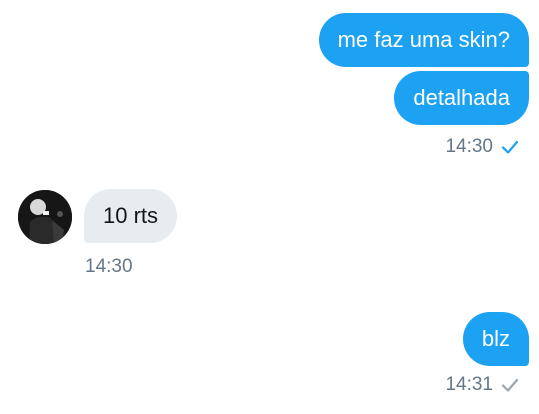  I want to click on message-bubble-sent: detalhada, so click(461, 98).